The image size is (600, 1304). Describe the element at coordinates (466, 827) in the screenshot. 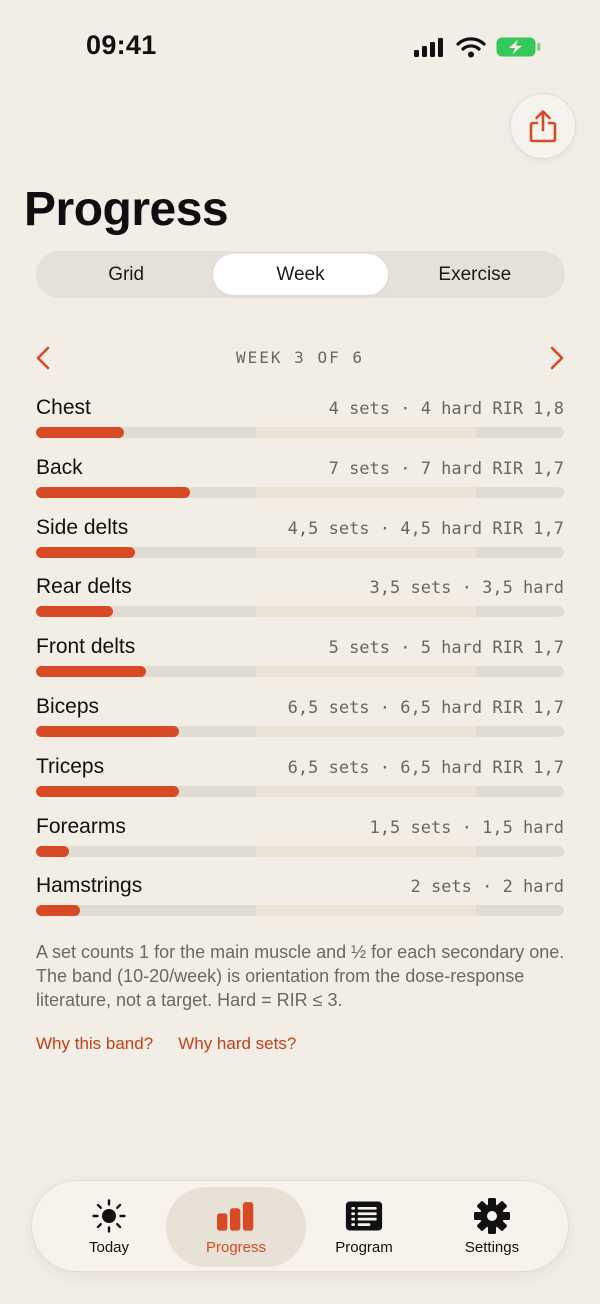

I see `muscle-stats: 1,5 sets · 1,5 hard` at that location.